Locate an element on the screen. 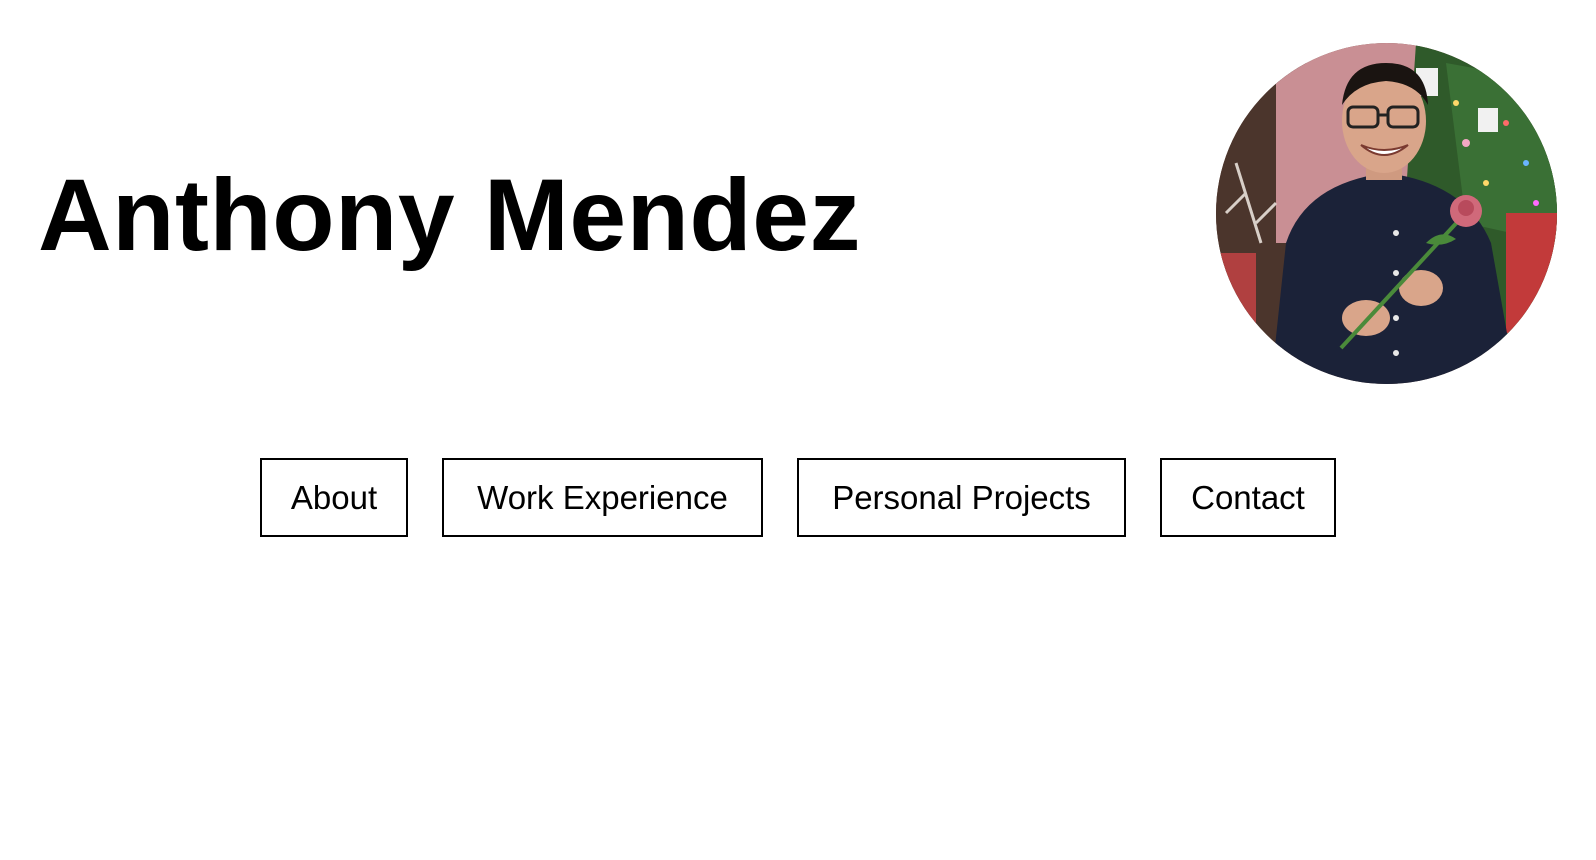 The height and width of the screenshot is (860, 1596). about-button: About is located at coordinates (334, 497).